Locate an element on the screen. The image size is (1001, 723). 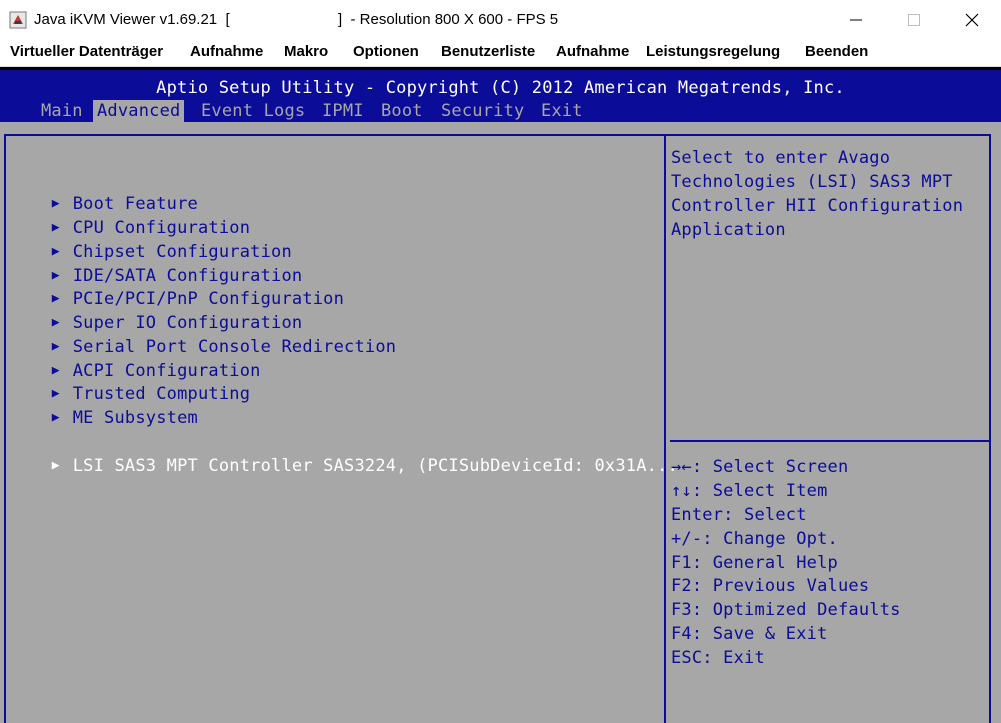
key-help-optimized-defaults: F3: Optimized Defaults is located at coordinates (786, 610).